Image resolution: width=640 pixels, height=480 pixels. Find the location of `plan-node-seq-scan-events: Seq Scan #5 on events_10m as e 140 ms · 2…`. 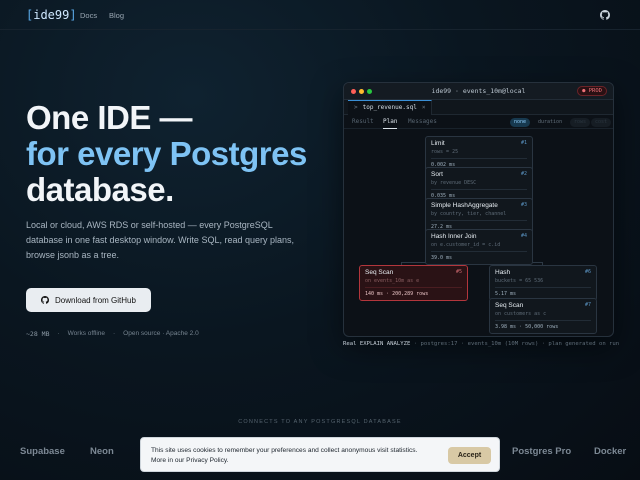

plan-node-seq-scan-events: Seq Scan #5 on events_10m as e 140 ms · 2… is located at coordinates (413, 283).